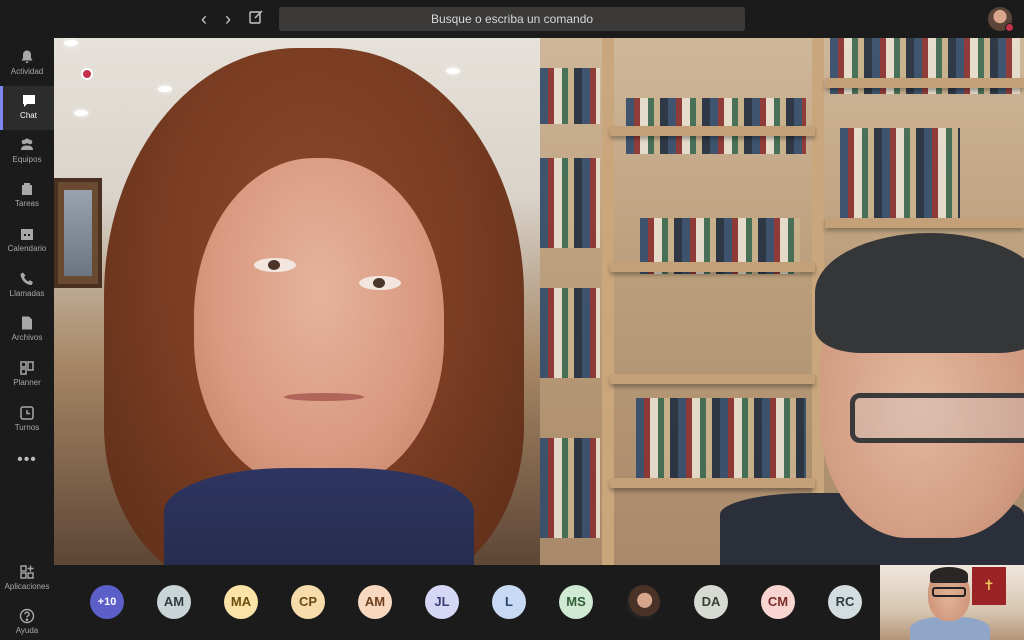  Describe the element at coordinates (576, 602) in the screenshot. I see `participant-avatar: MS` at that location.